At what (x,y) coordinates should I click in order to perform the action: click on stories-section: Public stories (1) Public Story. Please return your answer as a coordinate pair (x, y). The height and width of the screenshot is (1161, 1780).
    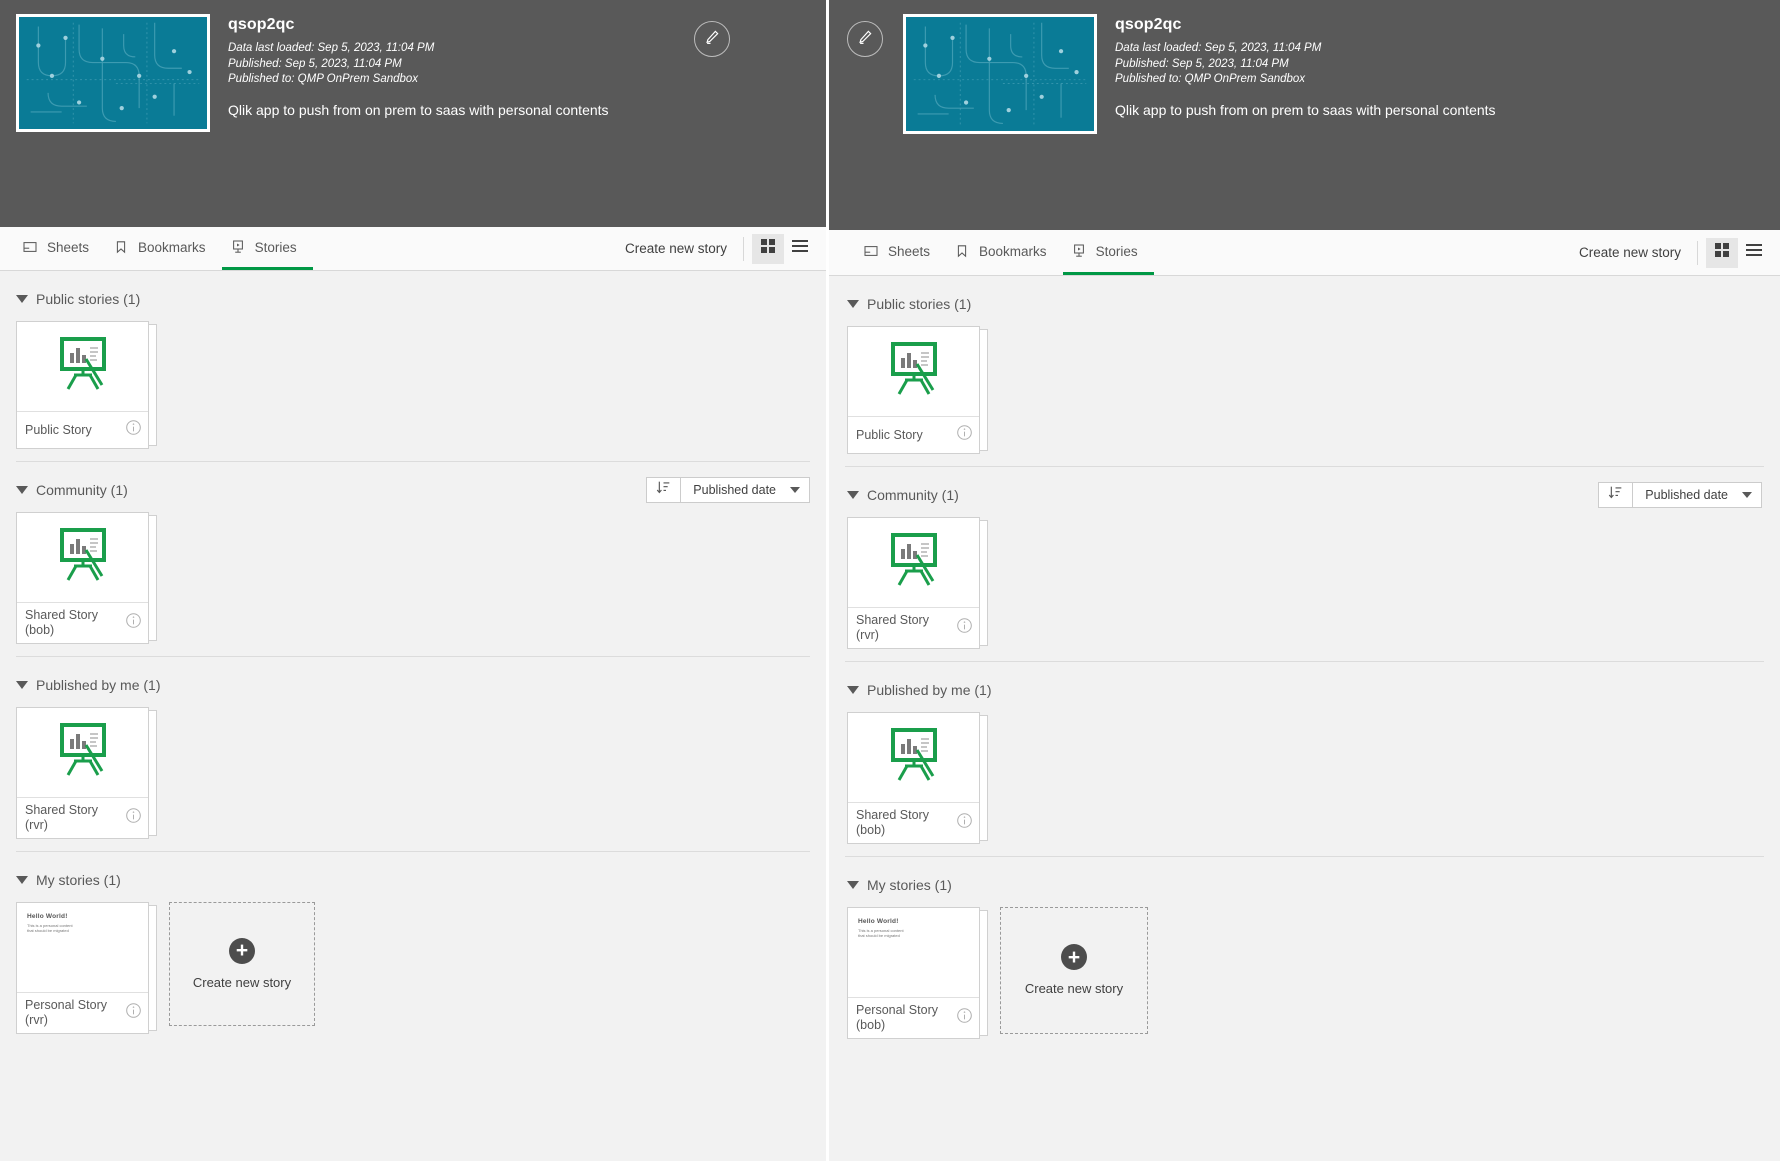
    Looking at the image, I should click on (413, 365).